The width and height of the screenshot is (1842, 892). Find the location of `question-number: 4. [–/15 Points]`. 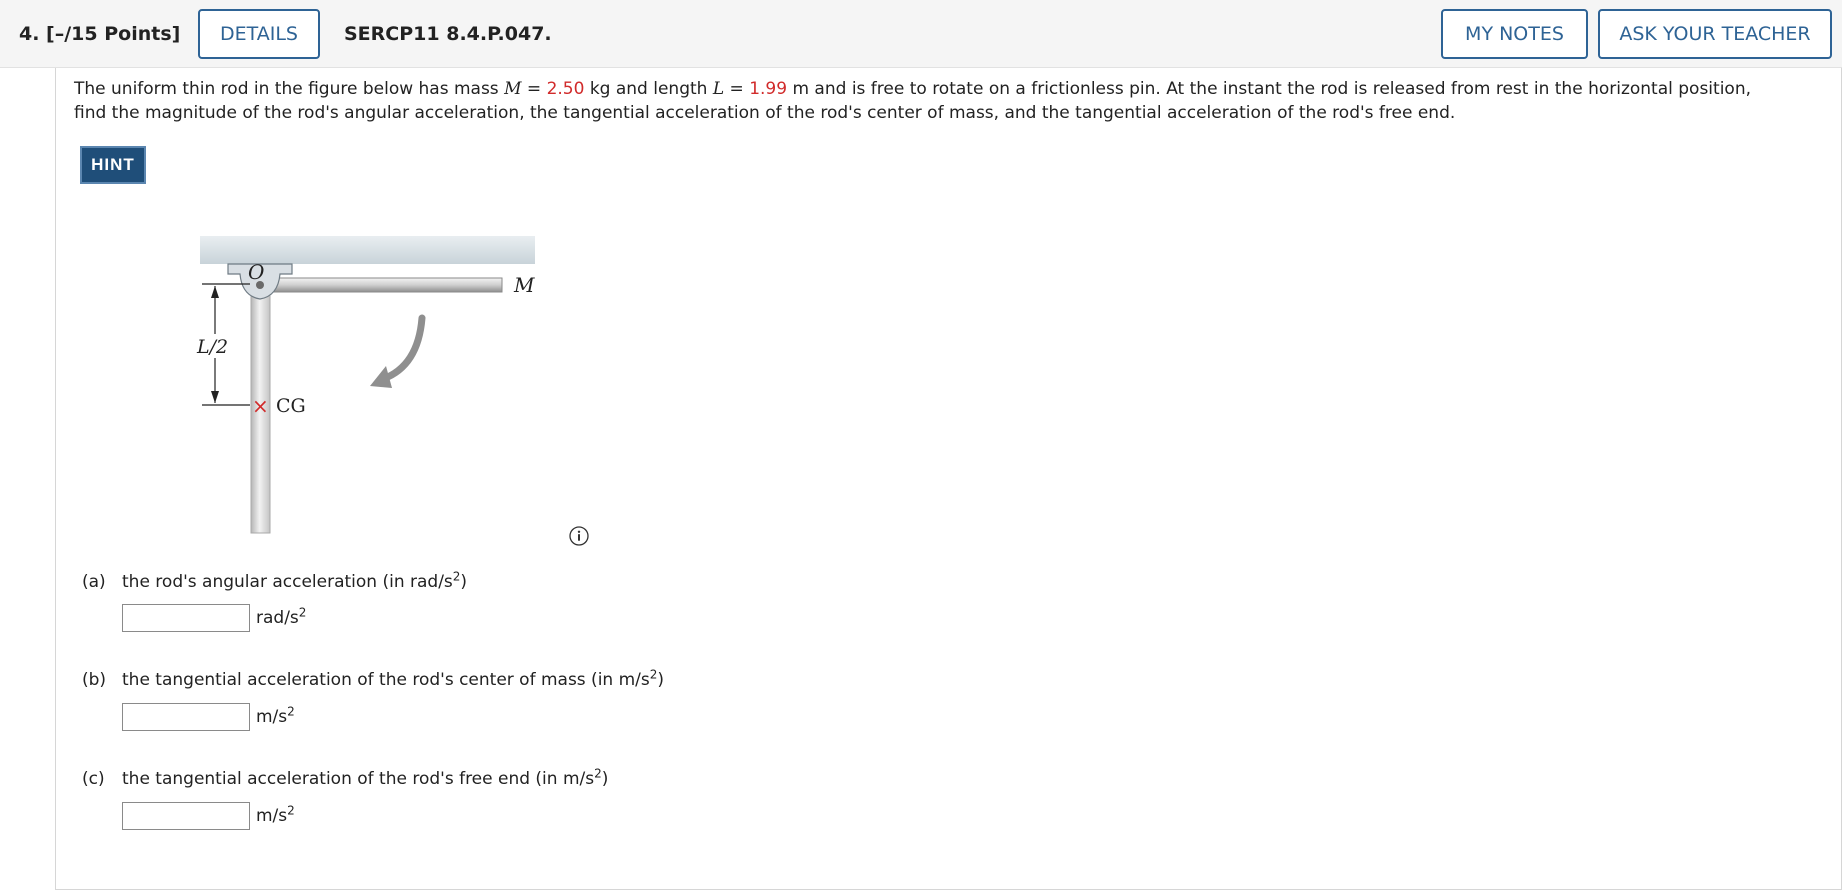

question-number: 4. [–/15 Points] is located at coordinates (100, 34).